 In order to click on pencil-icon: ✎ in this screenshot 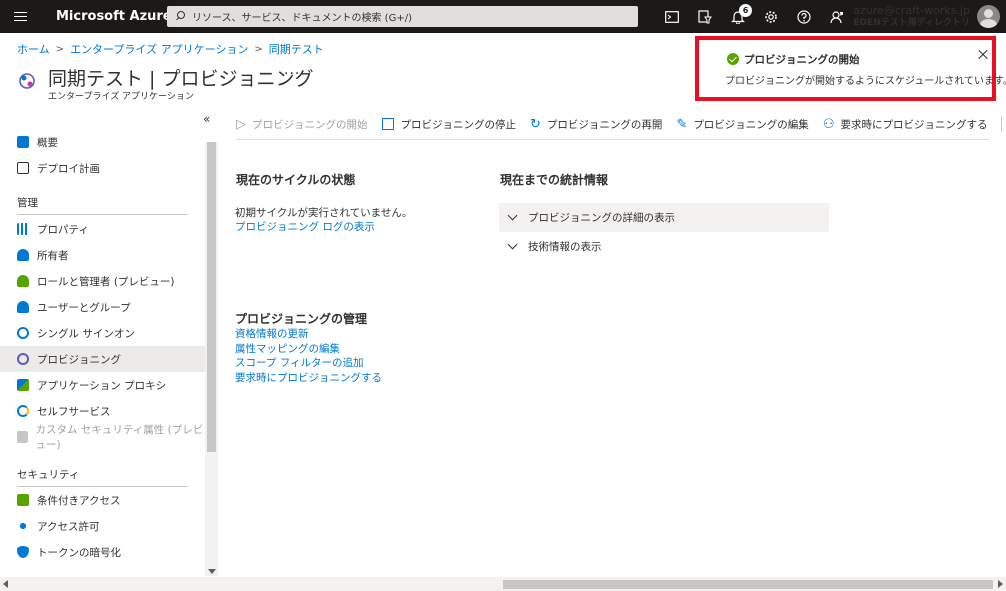, I will do `click(682, 124)`.